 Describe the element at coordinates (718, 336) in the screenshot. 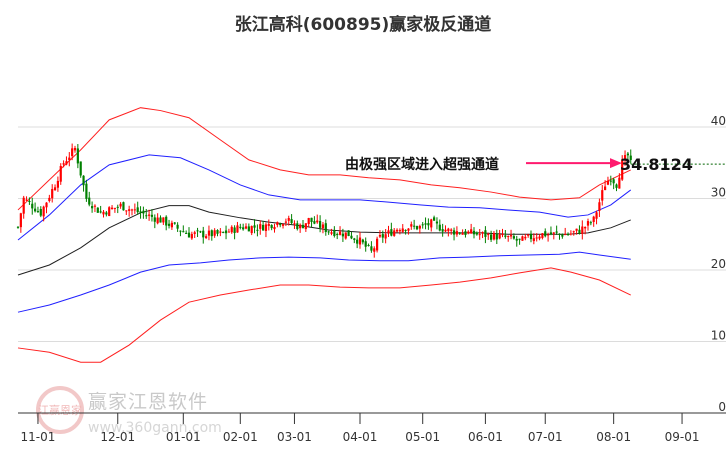

I see `y-tick-label: 10` at that location.